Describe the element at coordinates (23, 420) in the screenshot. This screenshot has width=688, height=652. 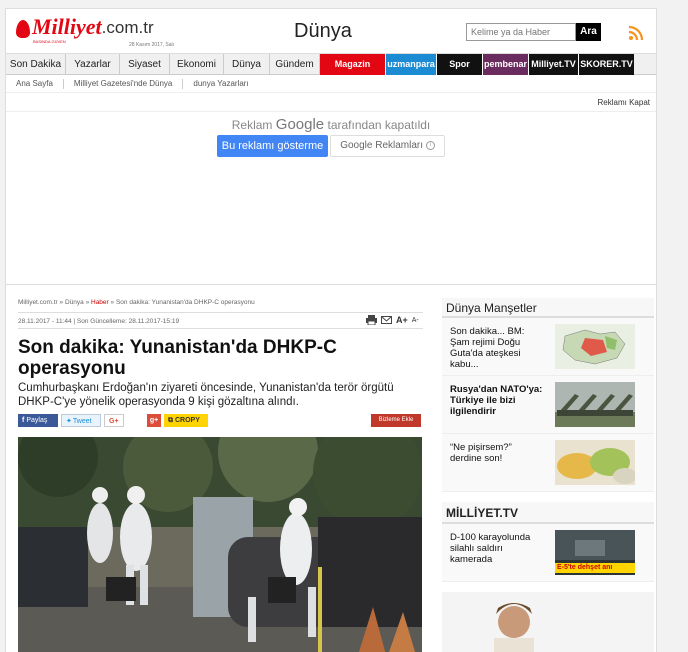
I see `facebook-icon: f` at that location.